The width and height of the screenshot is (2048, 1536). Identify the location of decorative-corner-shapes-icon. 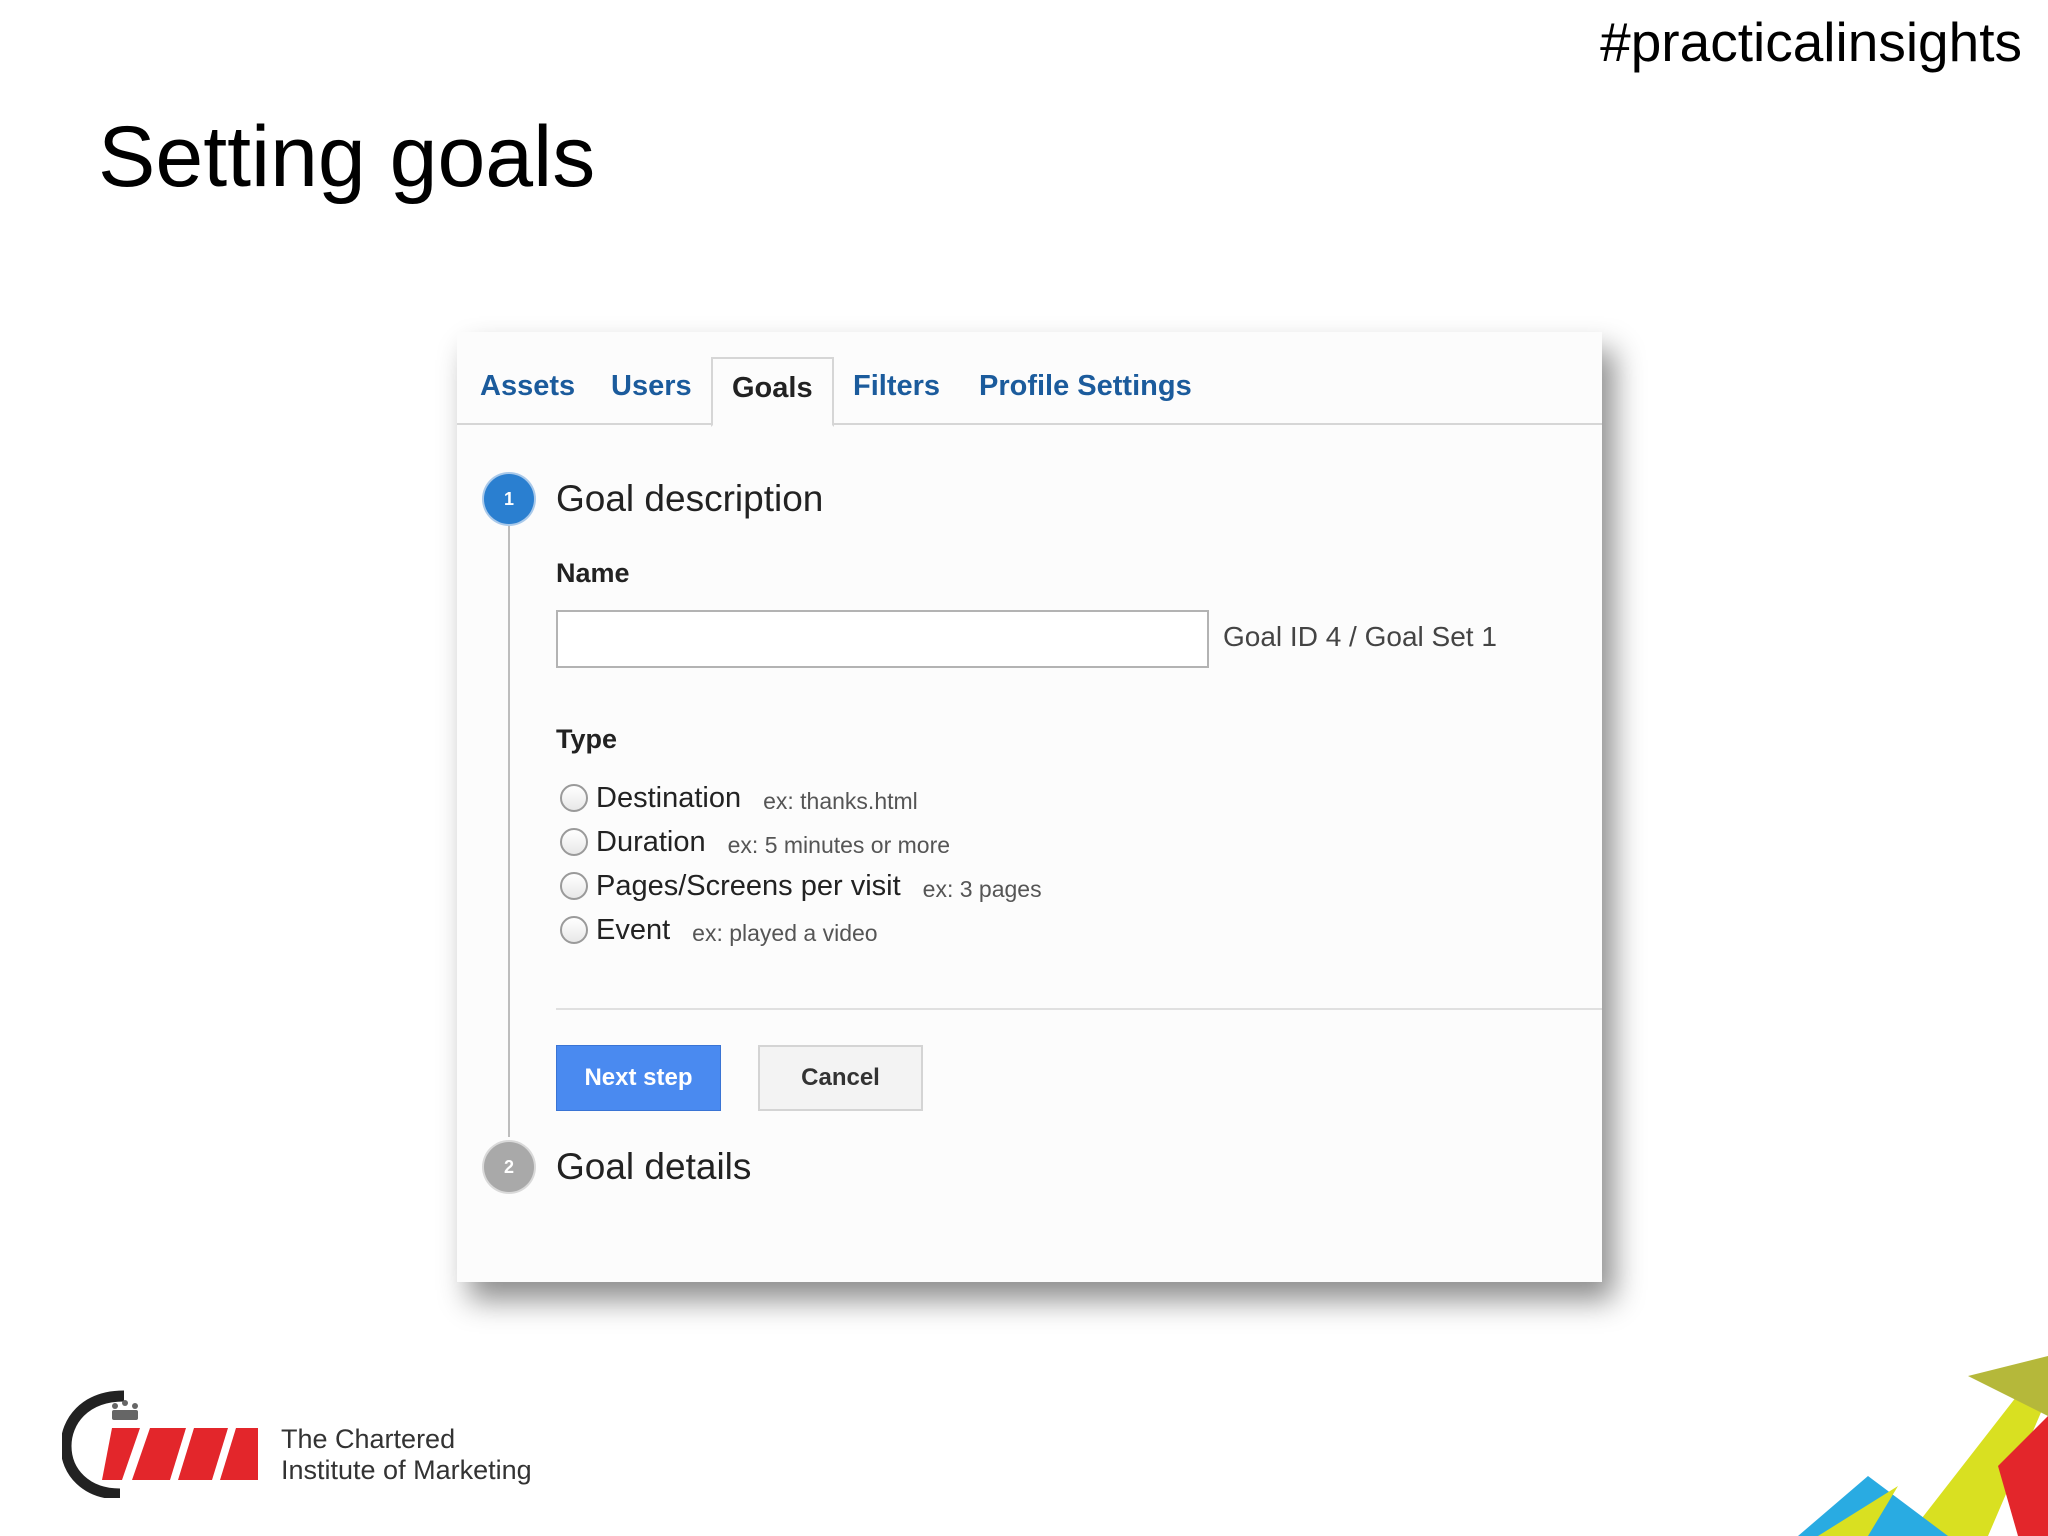
(1923, 1446).